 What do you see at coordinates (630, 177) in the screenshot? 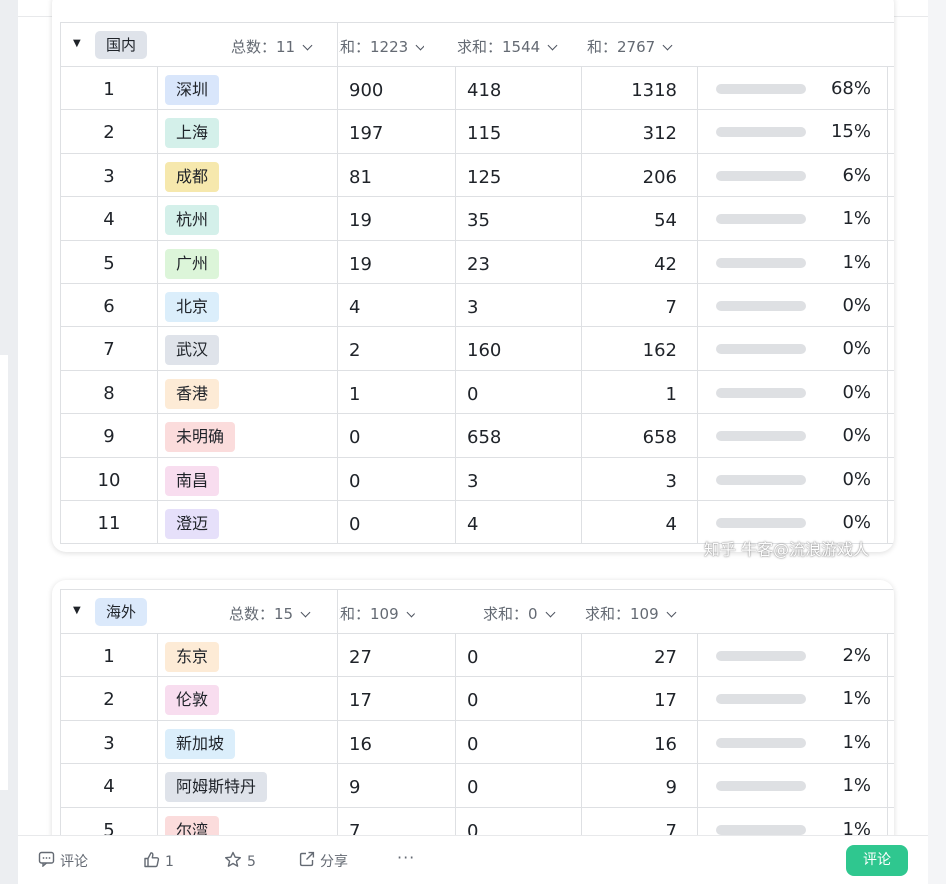
I see `sum-cell: 206` at bounding box center [630, 177].